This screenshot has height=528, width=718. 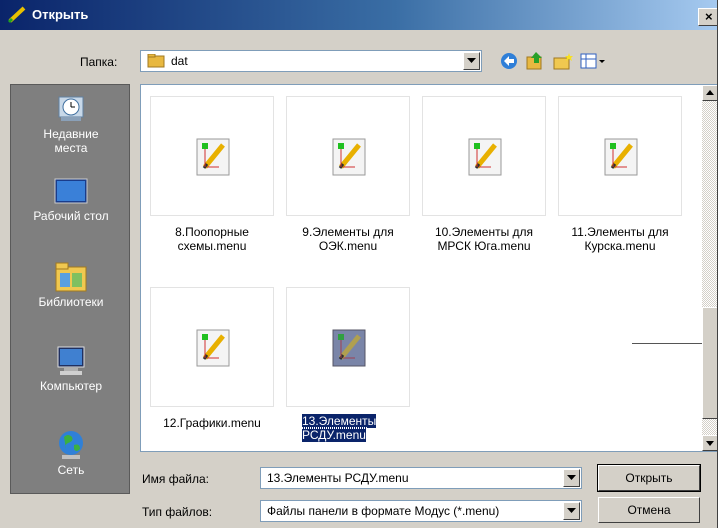 I want to click on place-label: Компьютер, so click(x=71, y=386).